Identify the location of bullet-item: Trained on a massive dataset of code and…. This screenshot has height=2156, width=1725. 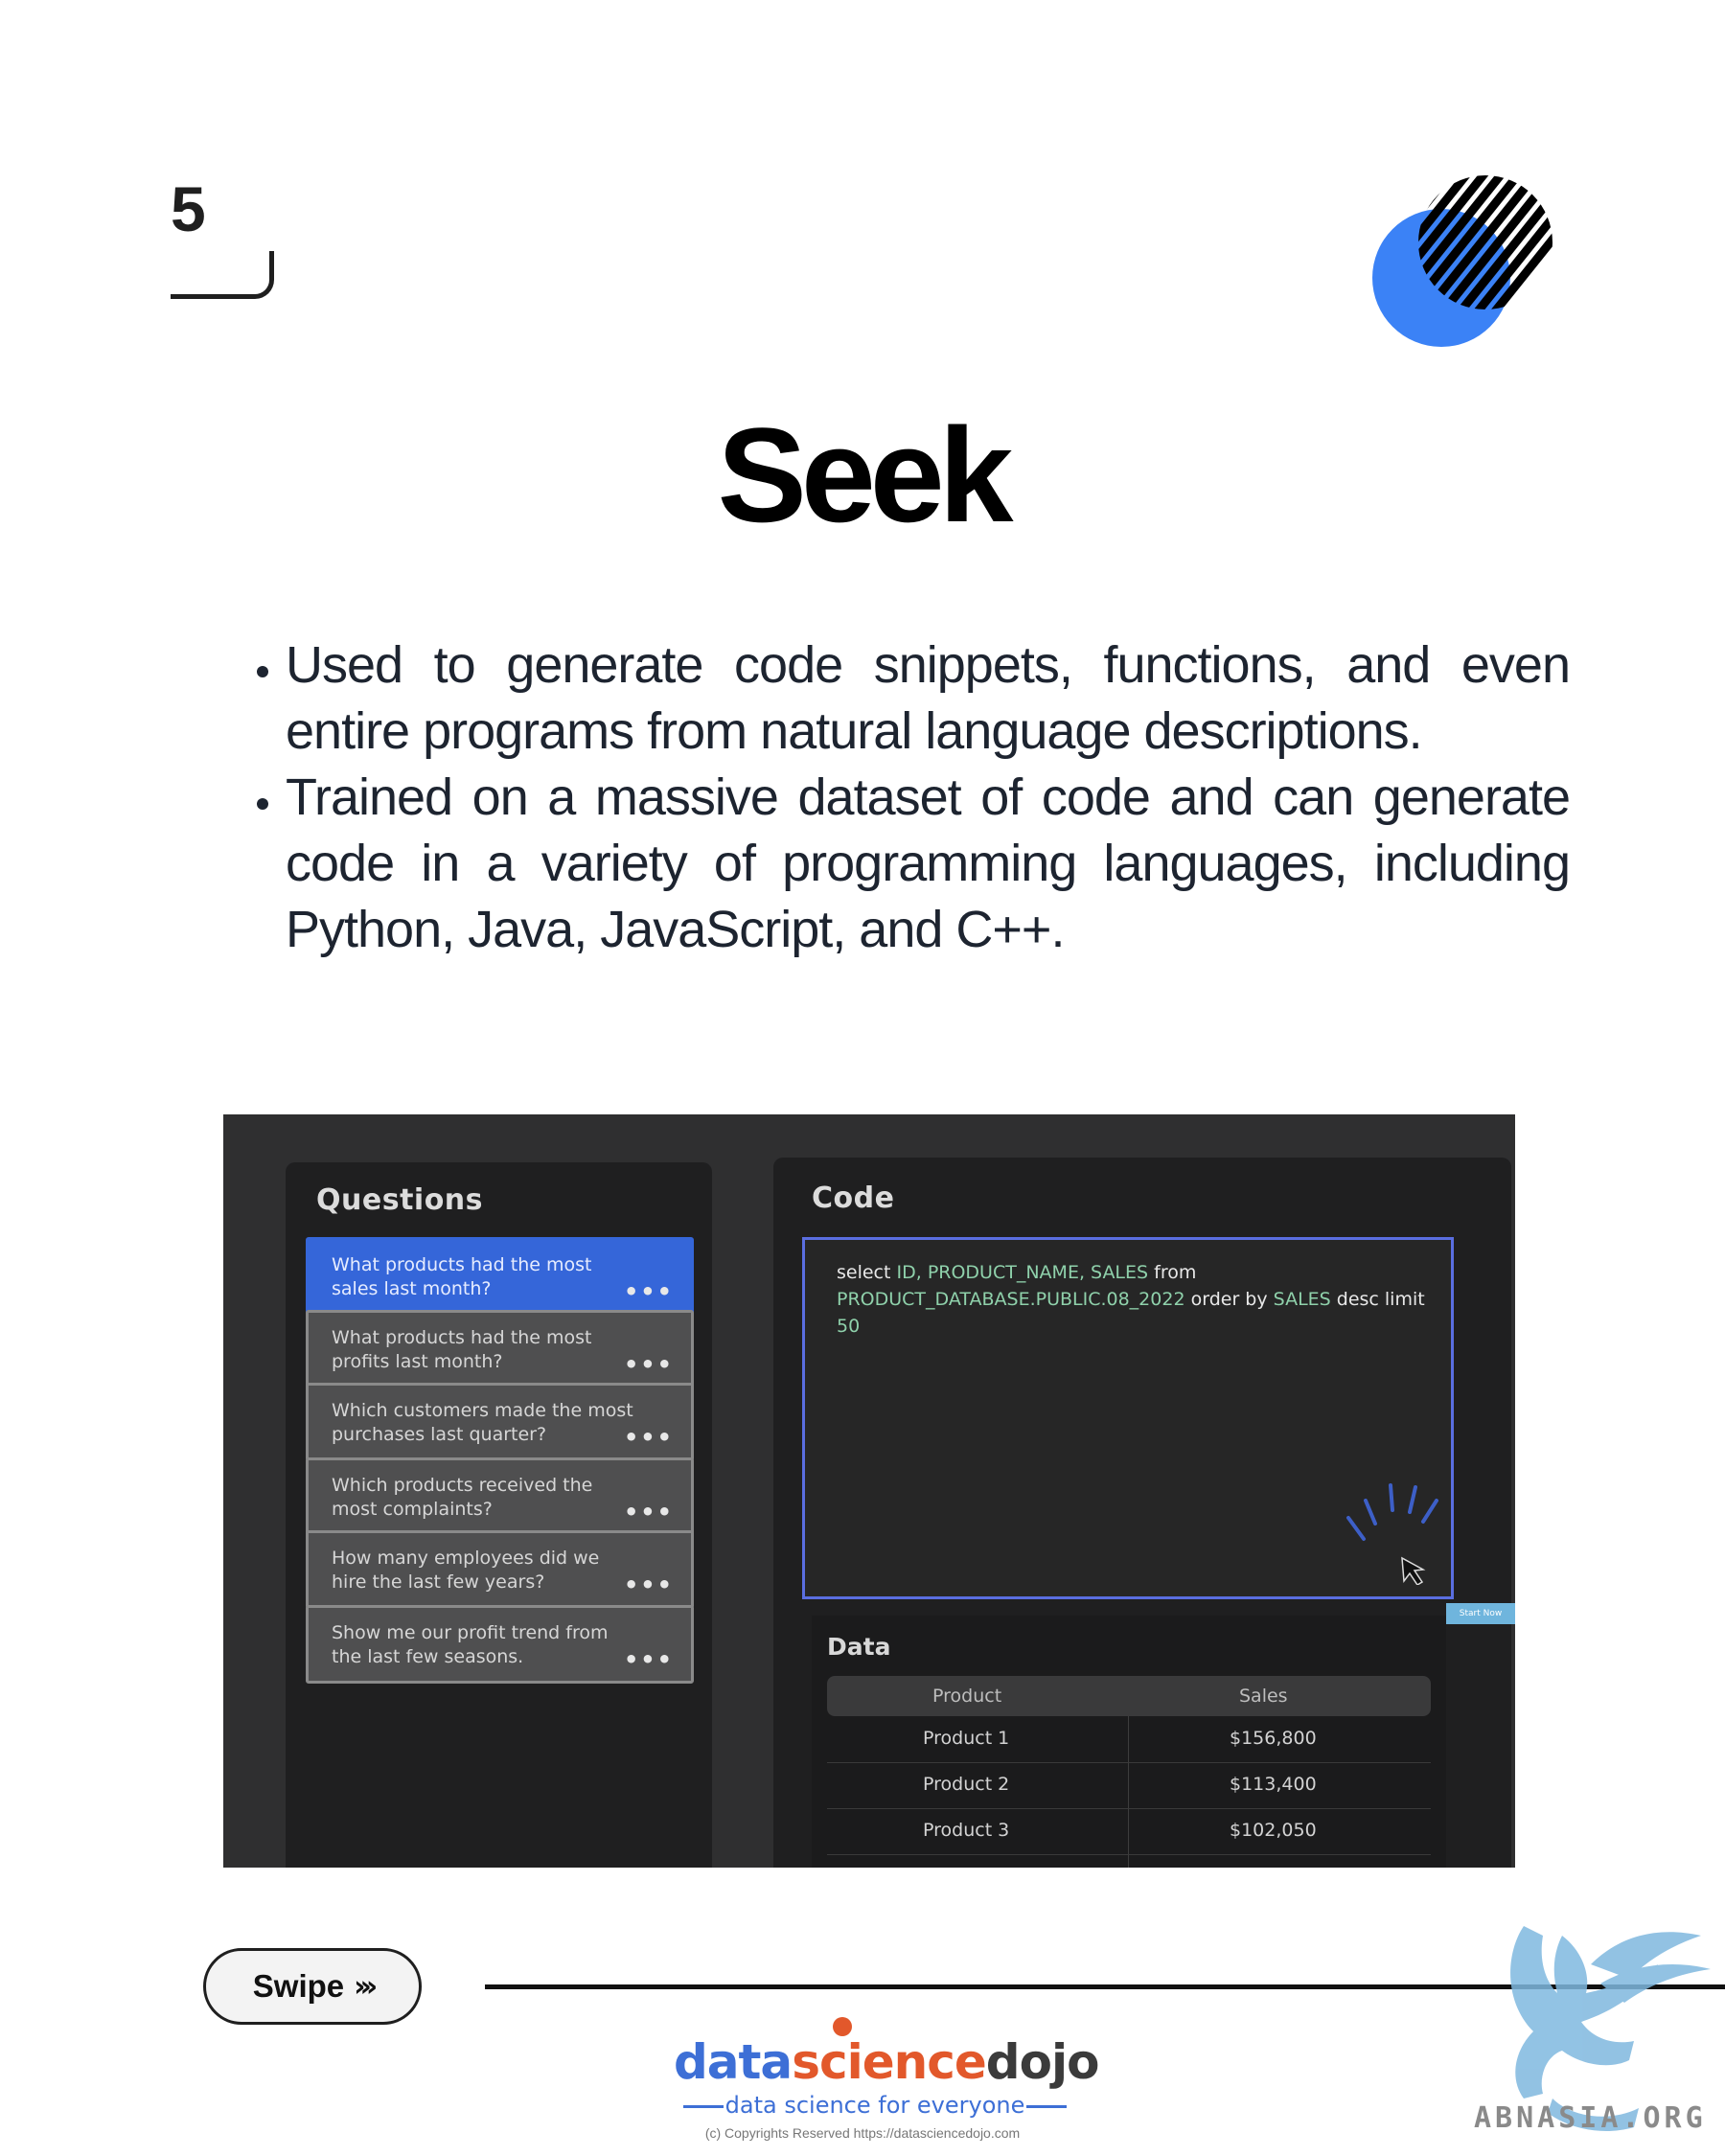
(928, 864).